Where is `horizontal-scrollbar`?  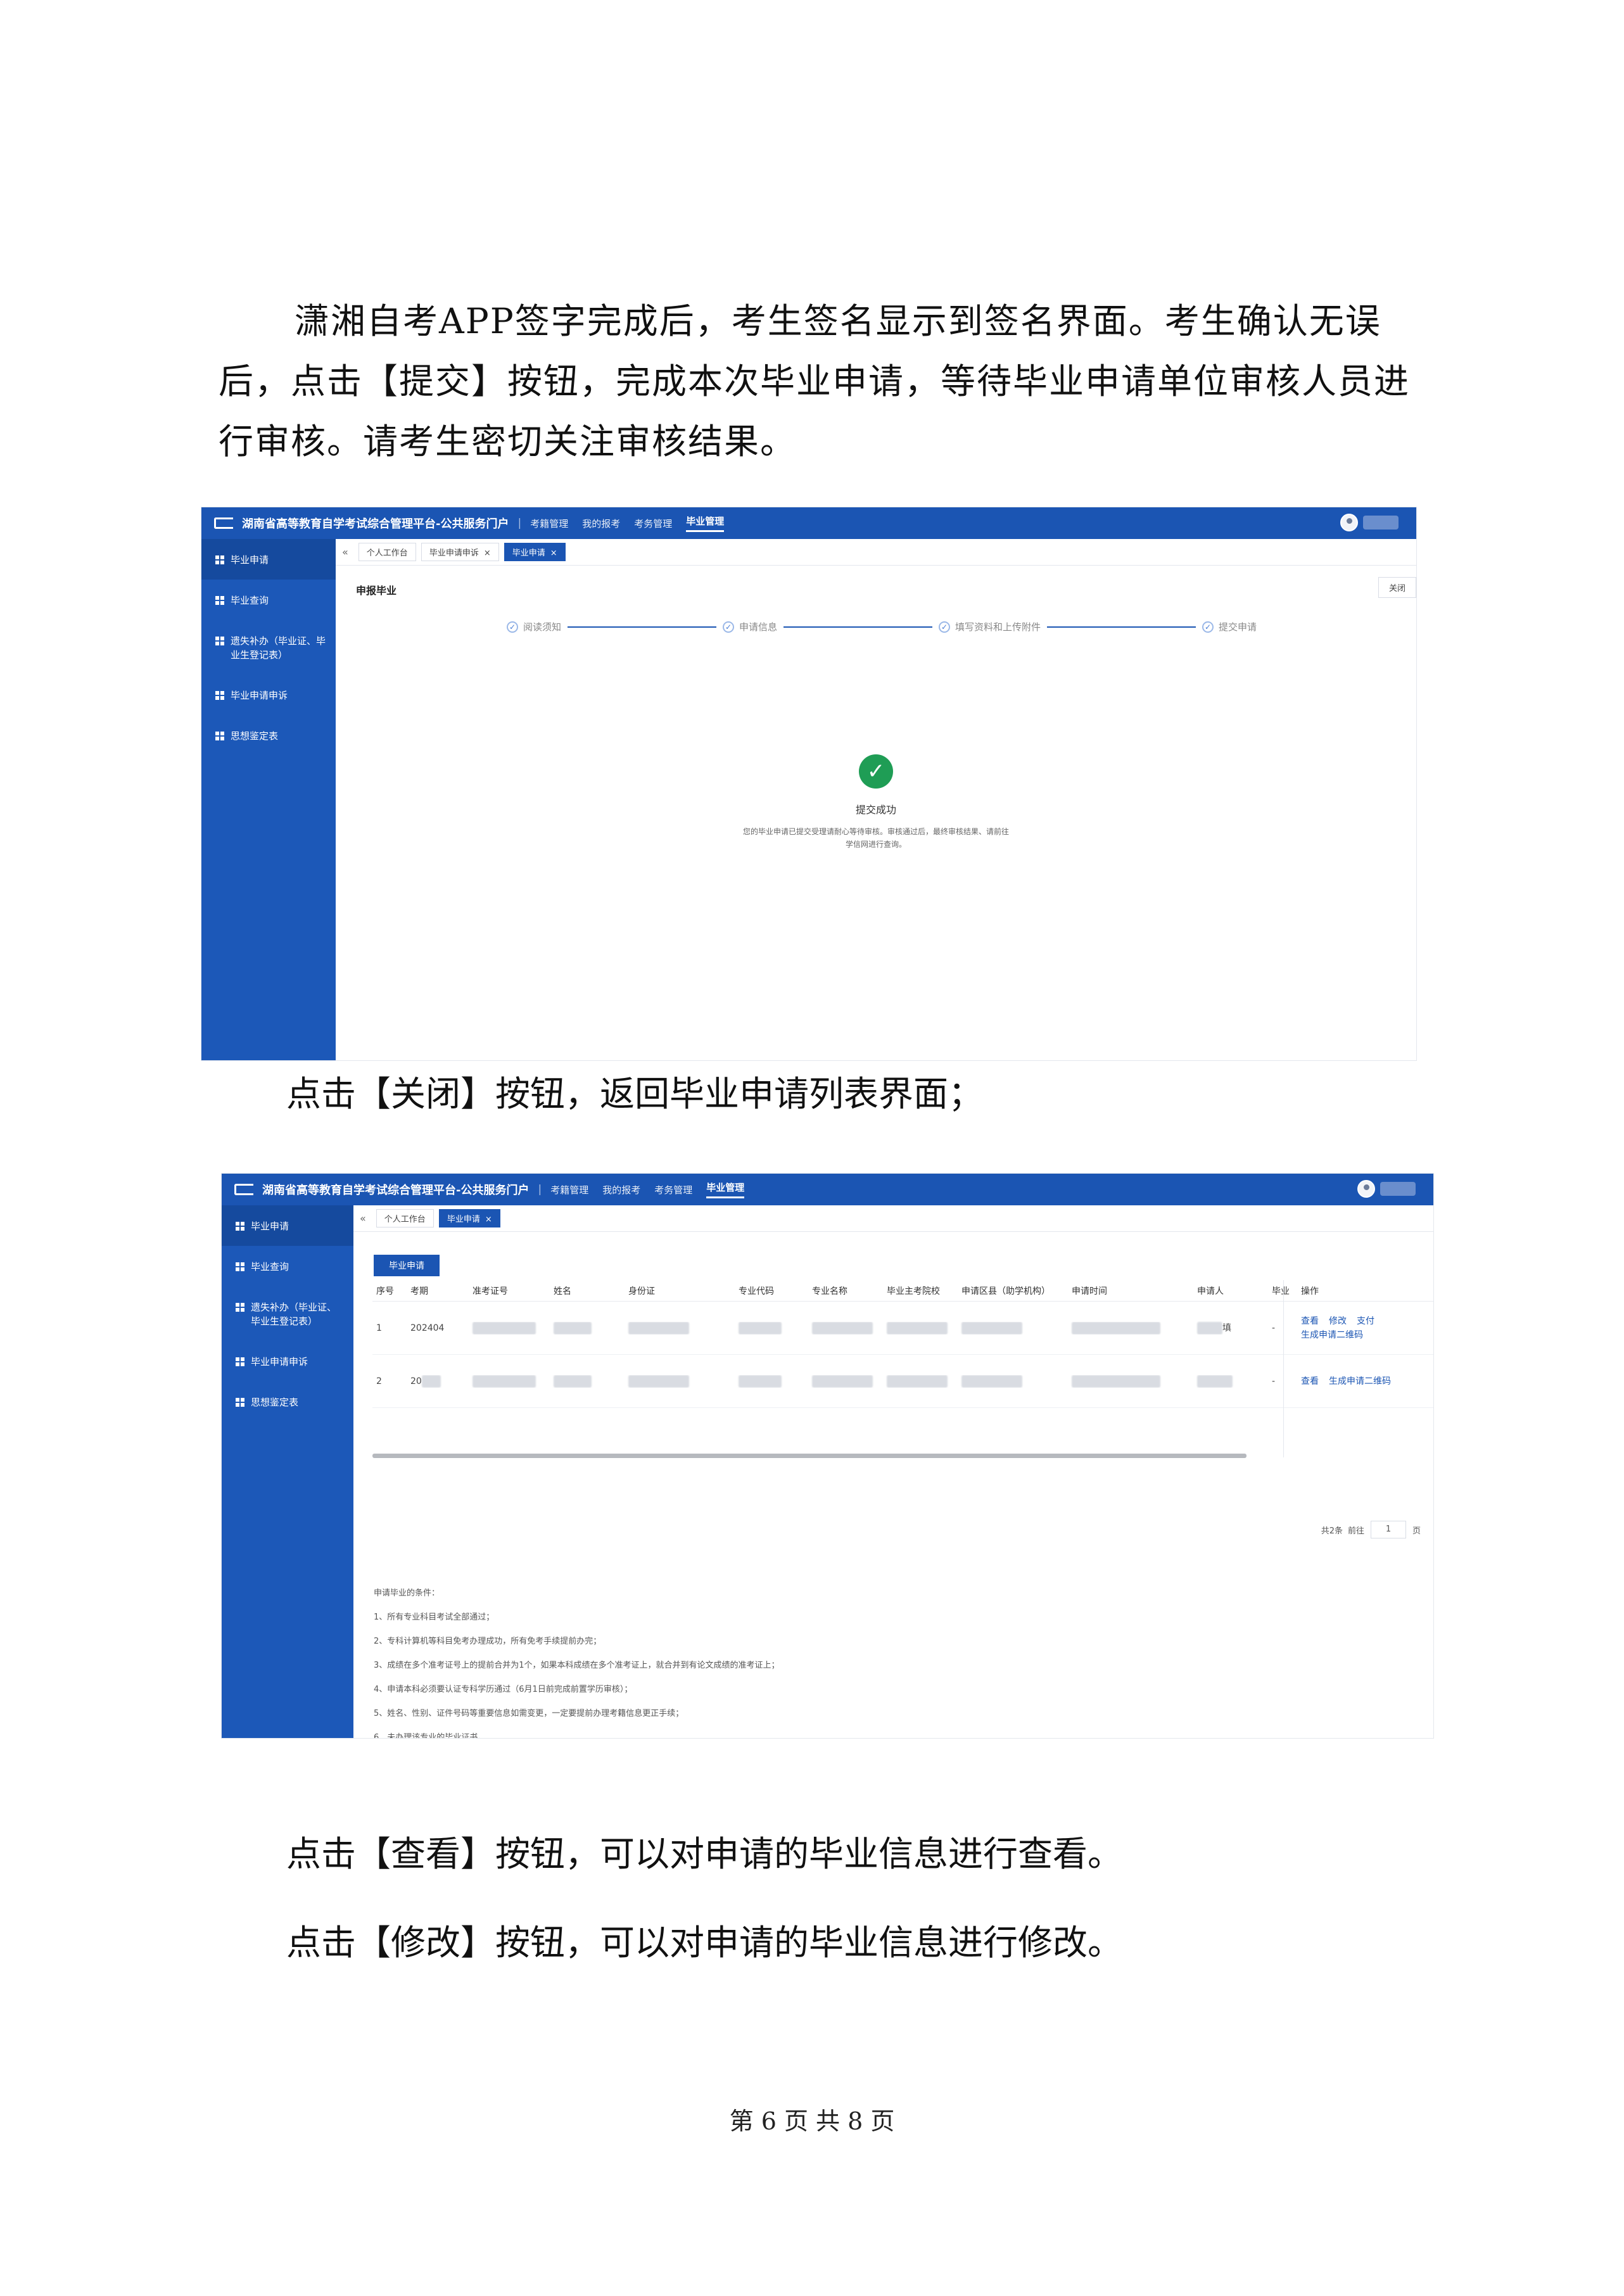 horizontal-scrollbar is located at coordinates (809, 1456).